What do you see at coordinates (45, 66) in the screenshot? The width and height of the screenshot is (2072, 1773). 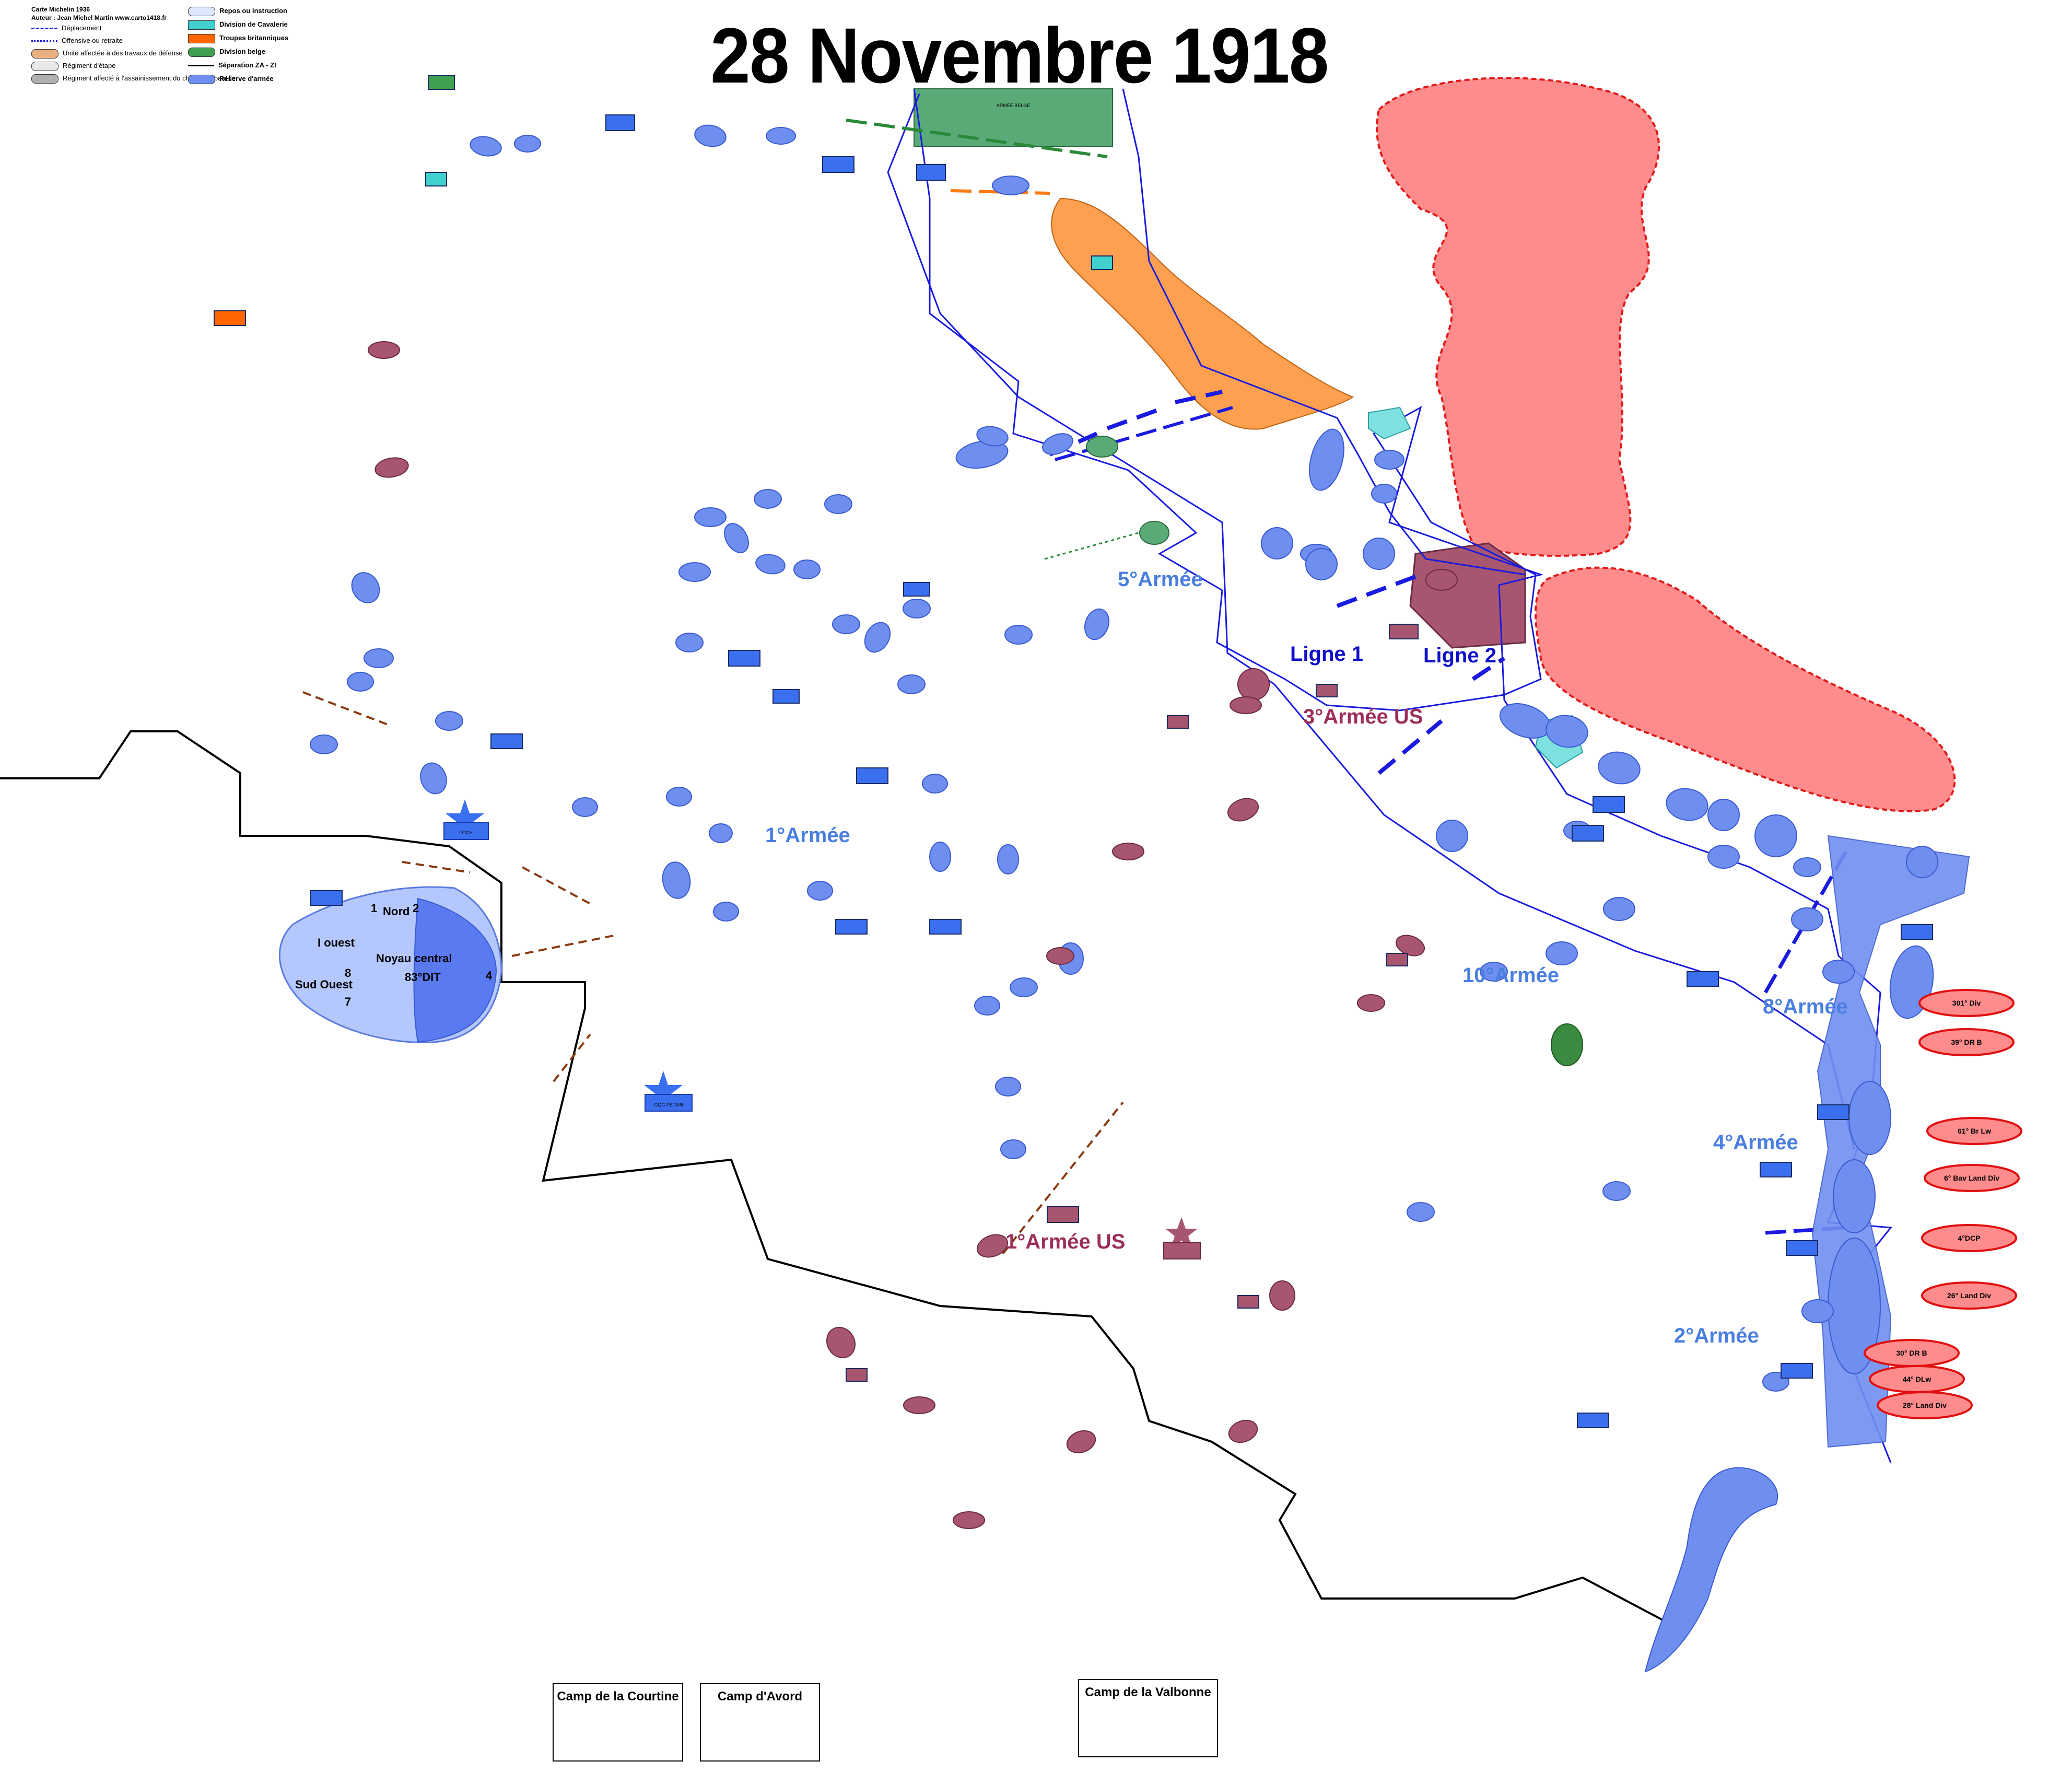 I see `stage-regiment-icon` at bounding box center [45, 66].